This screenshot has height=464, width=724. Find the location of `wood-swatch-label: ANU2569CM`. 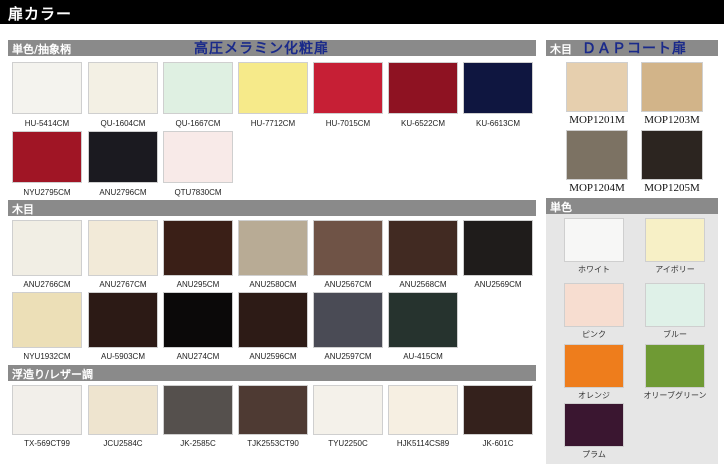

wood-swatch-label: ANU2569CM is located at coordinates (498, 284).